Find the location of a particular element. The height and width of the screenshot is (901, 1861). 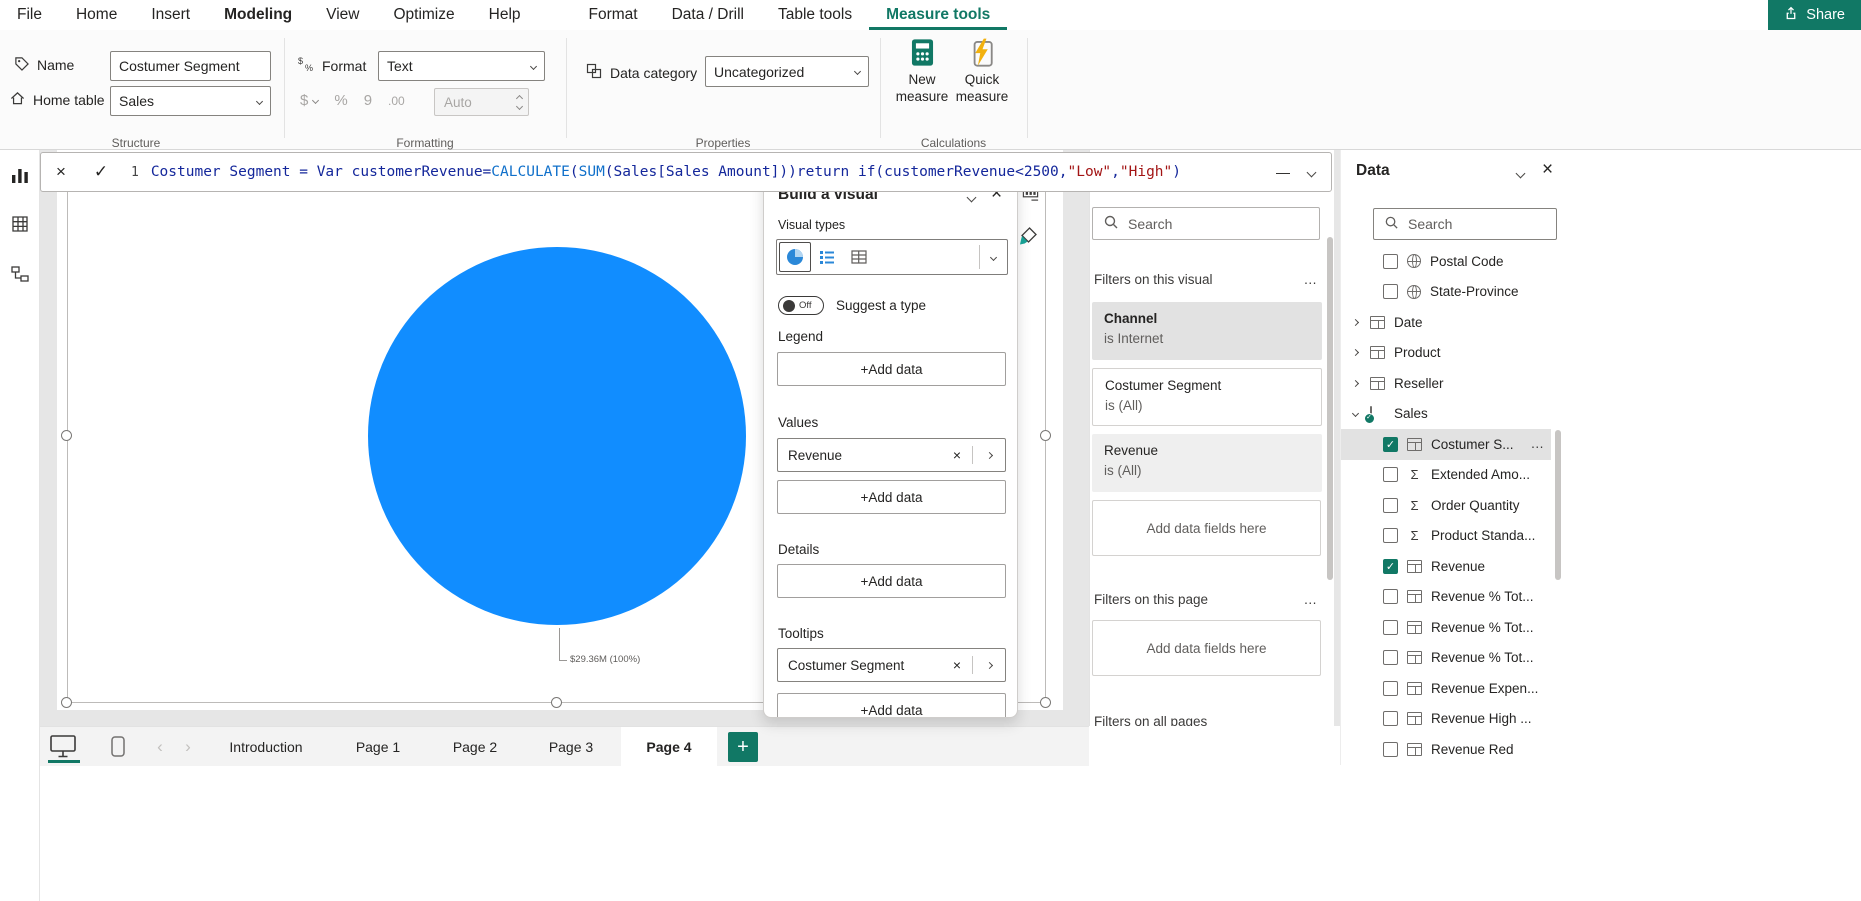

menu-format: Format is located at coordinates (613, 15).